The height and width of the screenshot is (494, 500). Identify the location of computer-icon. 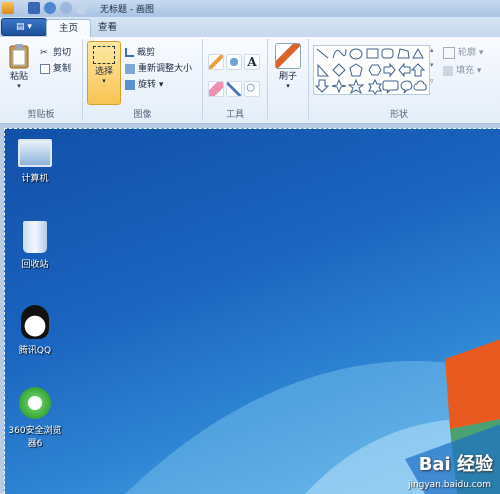
(35, 153).